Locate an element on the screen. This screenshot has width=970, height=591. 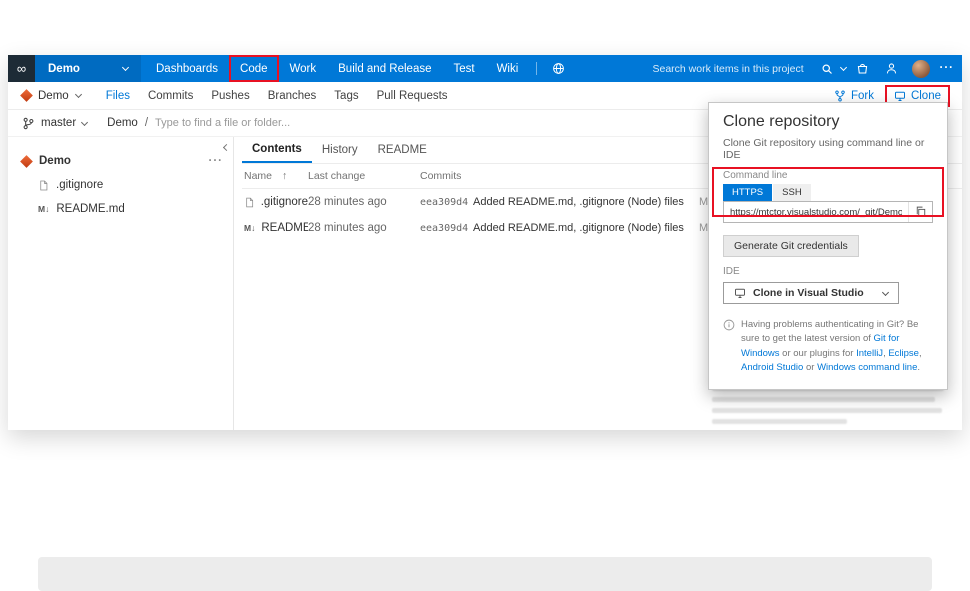
person-icon is located at coordinates (891, 68).